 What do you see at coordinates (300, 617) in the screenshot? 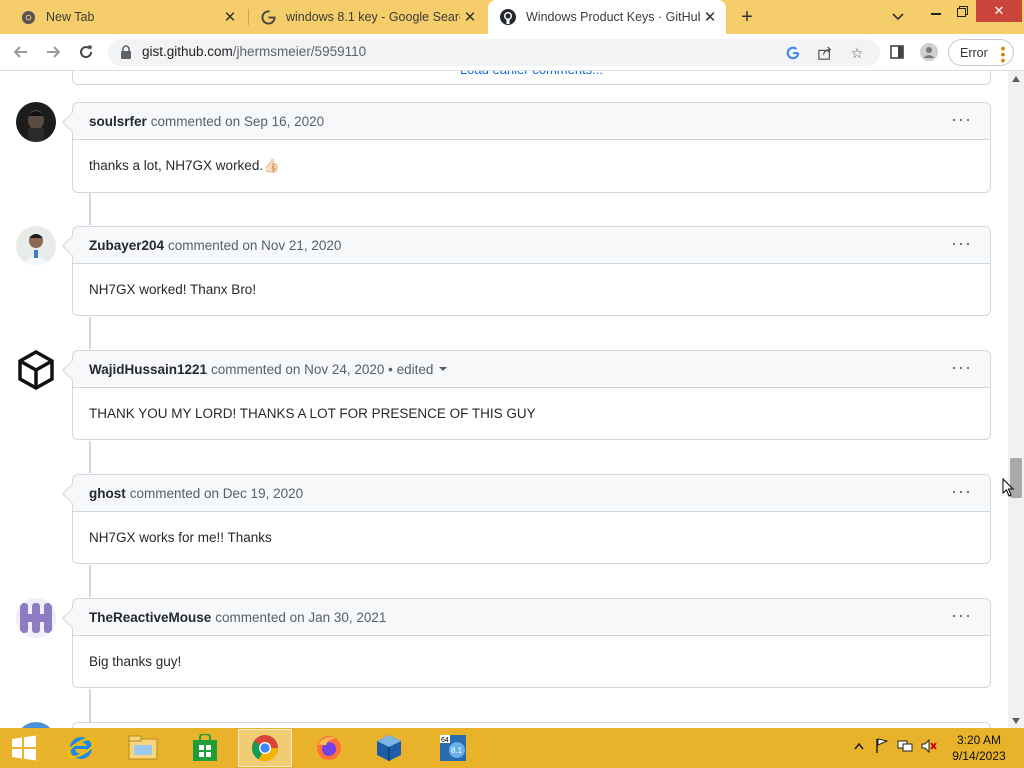
I see `comment-timestamp: commented on Jan 30, 2021` at bounding box center [300, 617].